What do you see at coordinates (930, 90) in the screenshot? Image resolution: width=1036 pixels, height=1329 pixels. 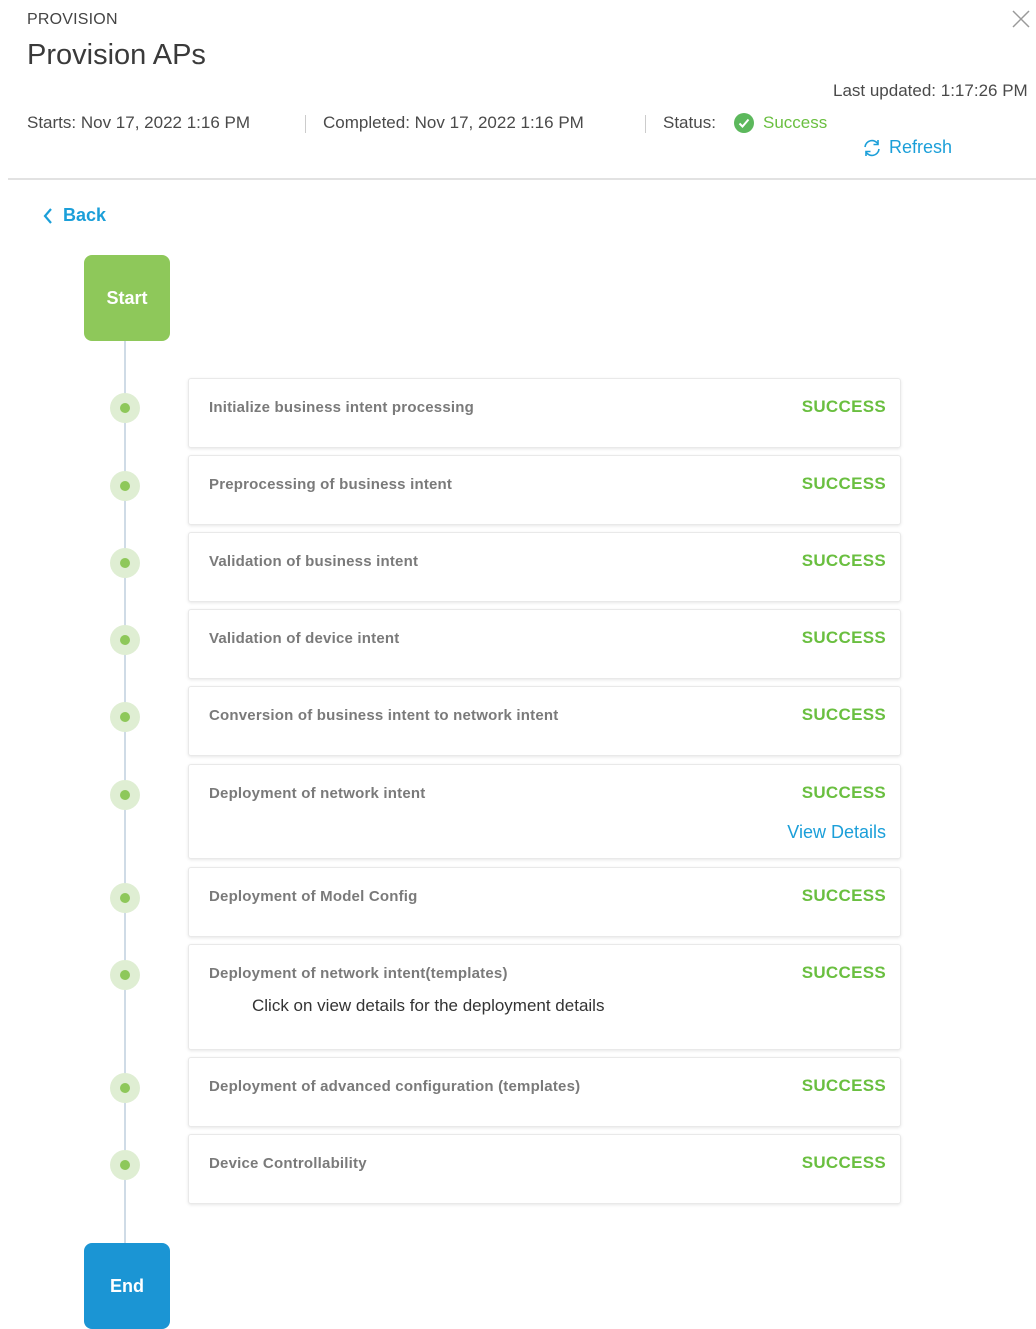 I see `last-updated: Last updated: 1:17:26 PM` at bounding box center [930, 90].